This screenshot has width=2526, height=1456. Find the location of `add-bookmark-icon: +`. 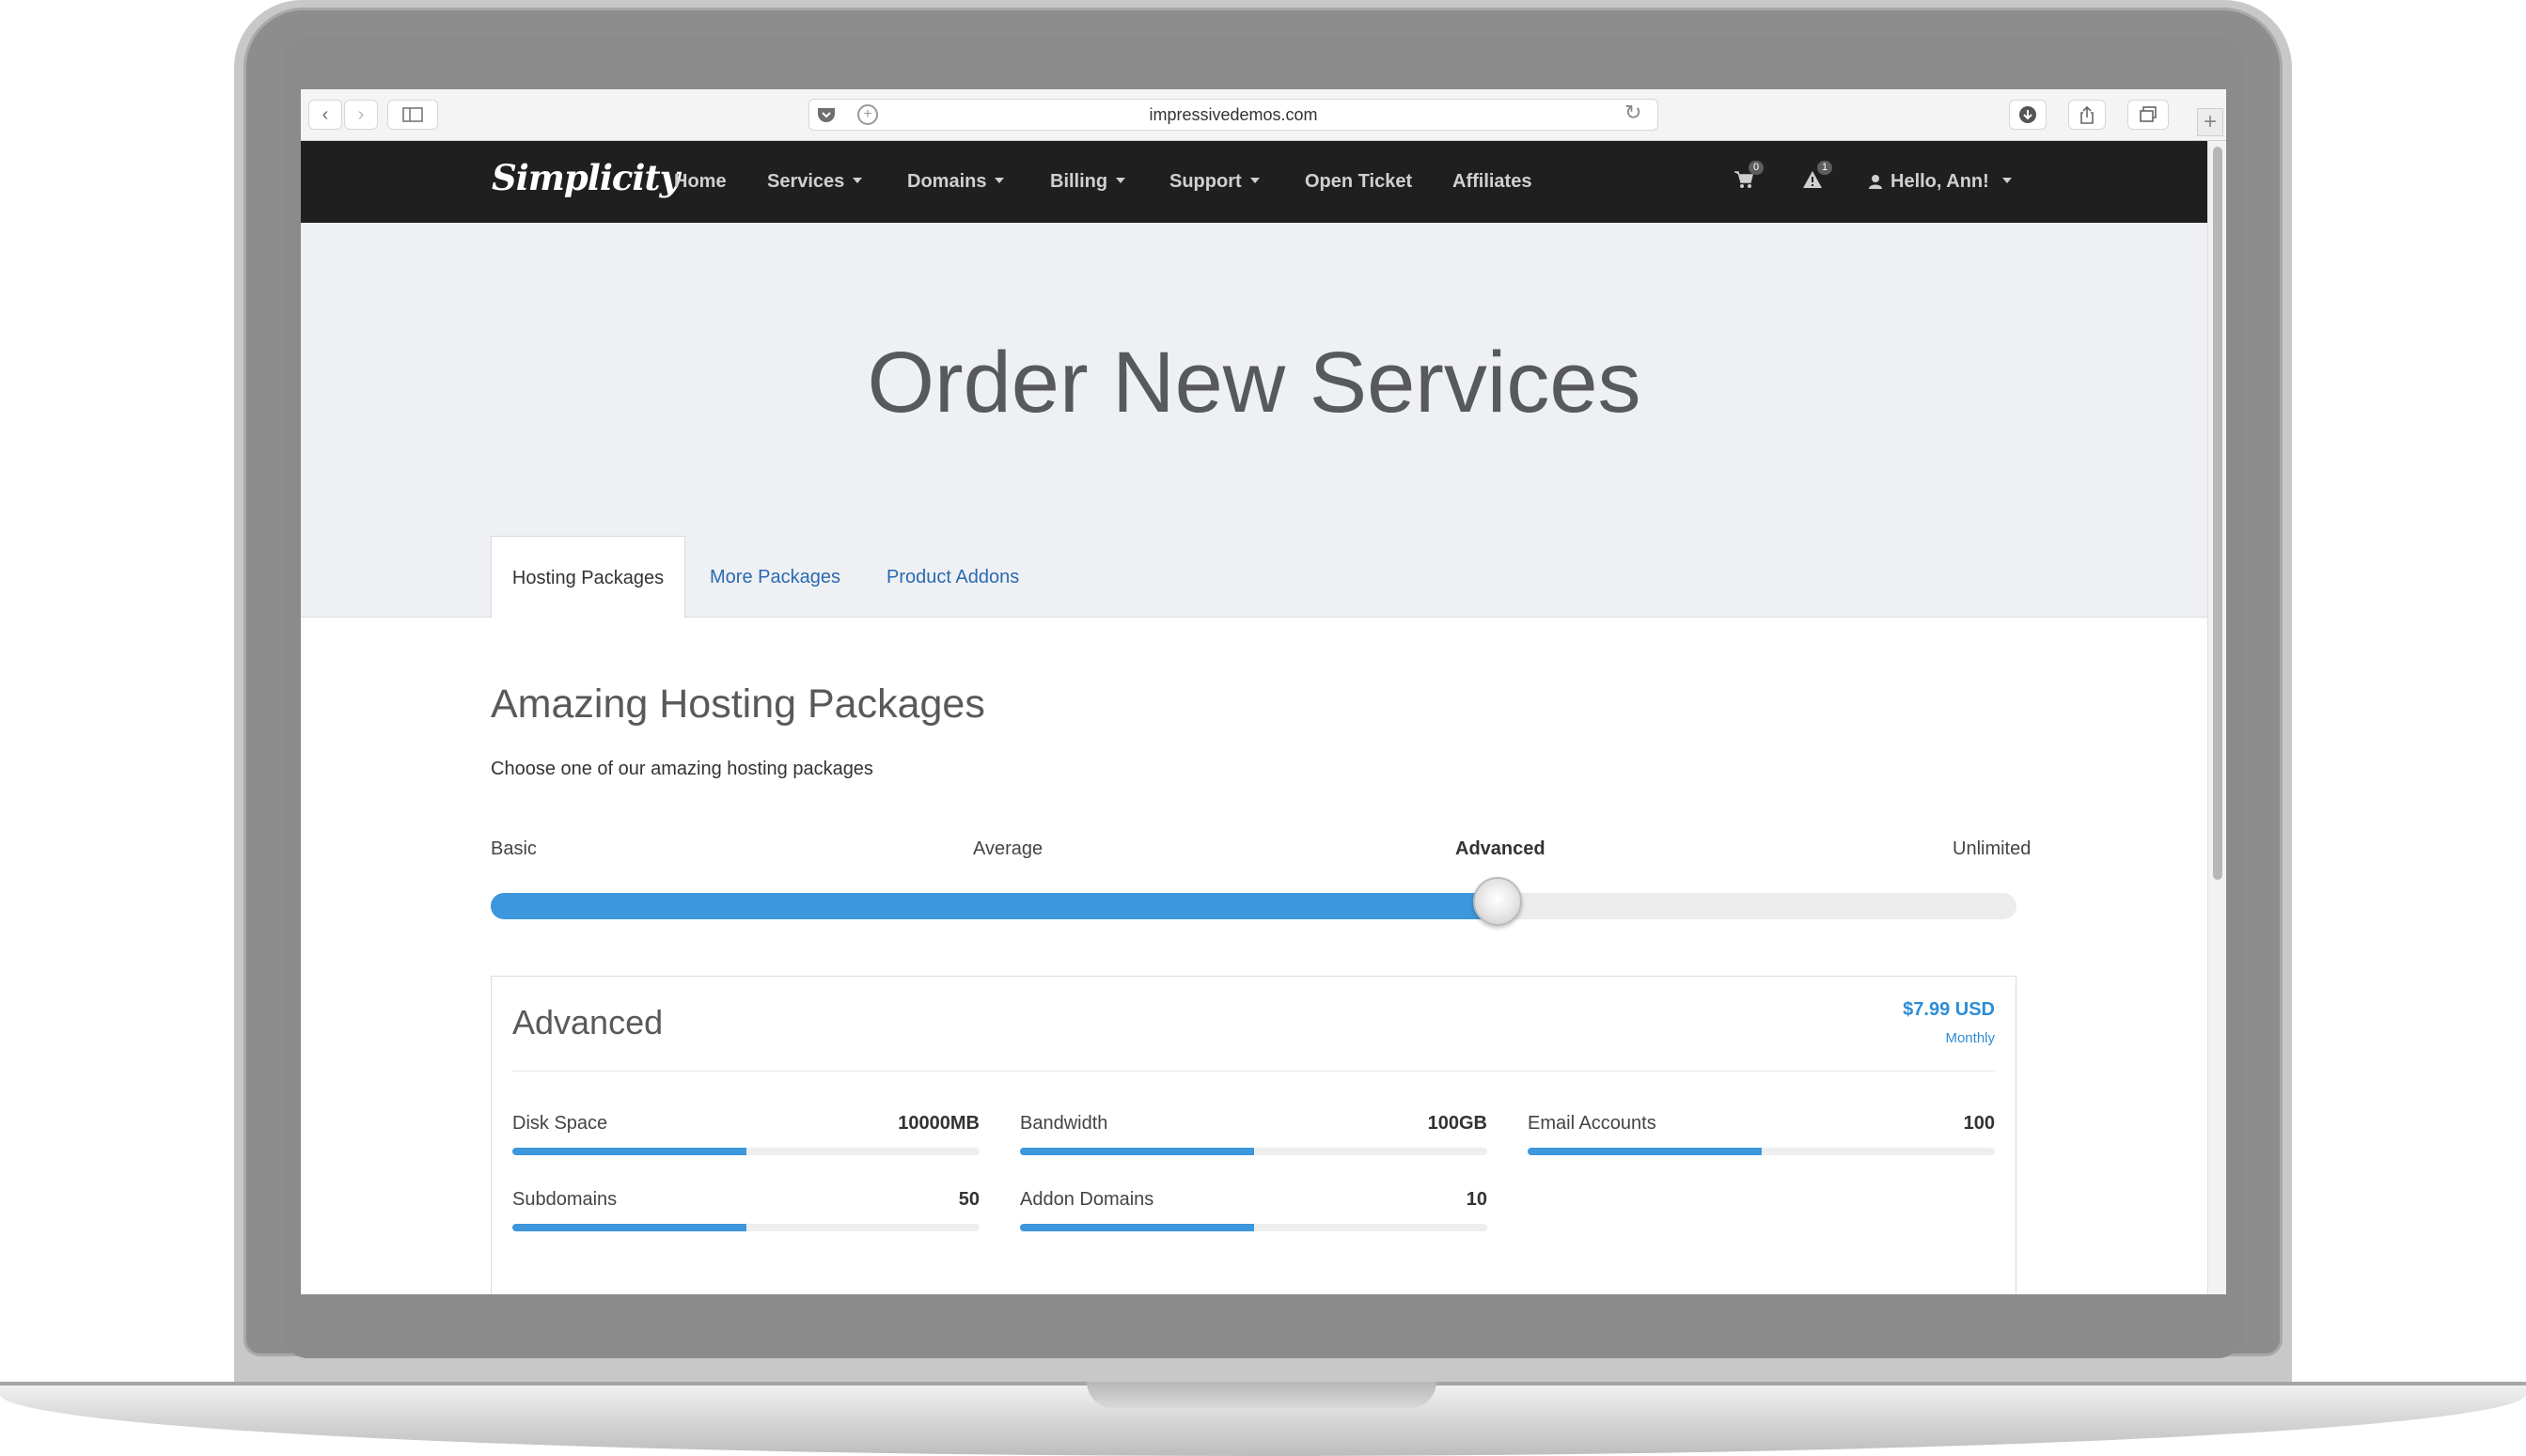

add-bookmark-icon: + is located at coordinates (867, 114).